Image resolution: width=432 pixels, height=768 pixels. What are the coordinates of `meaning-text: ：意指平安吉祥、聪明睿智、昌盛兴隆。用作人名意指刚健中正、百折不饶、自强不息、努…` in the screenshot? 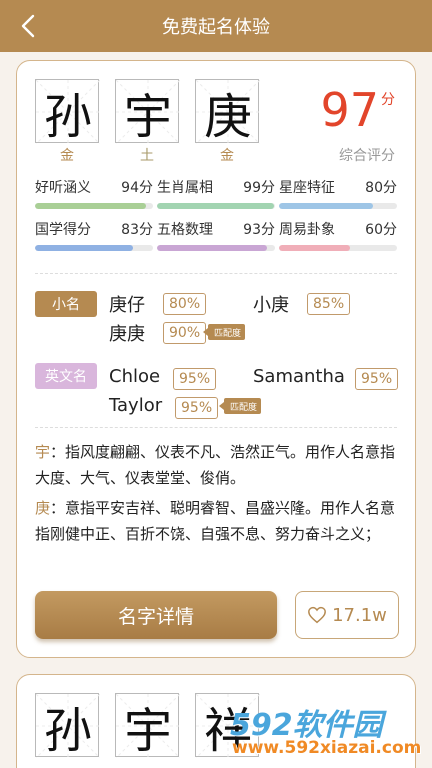 It's located at (215, 521).